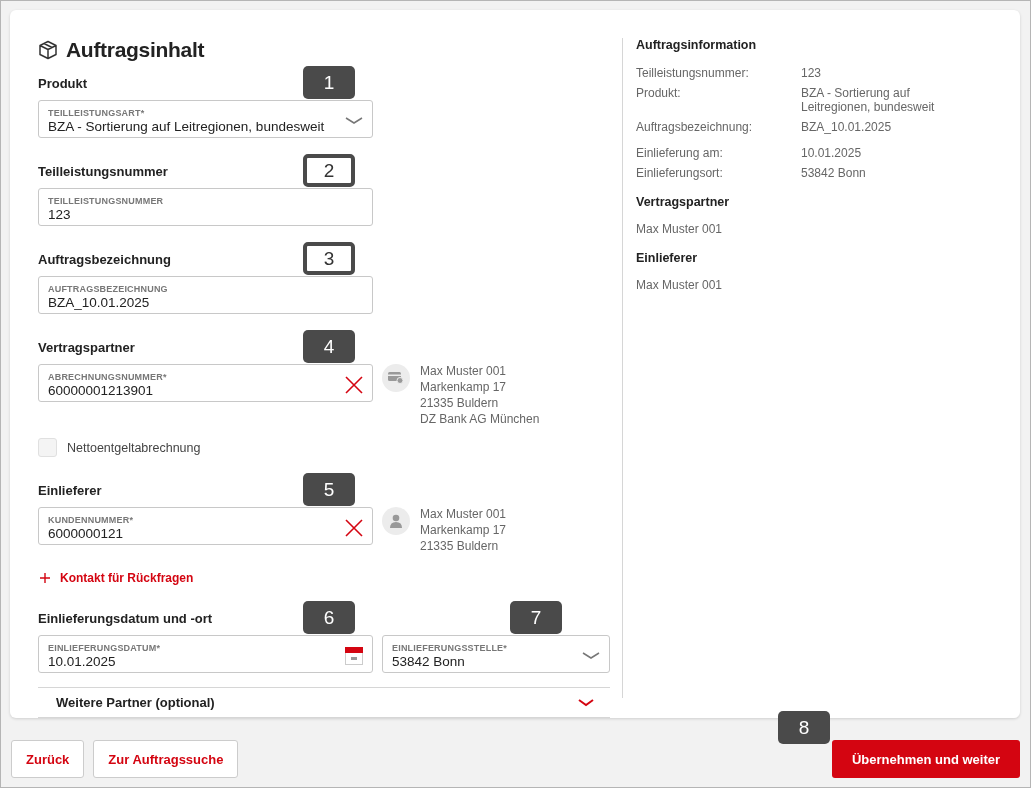  Describe the element at coordinates (324, 702) in the screenshot. I see `accordion-header: Weitere Partner (optional)` at that location.